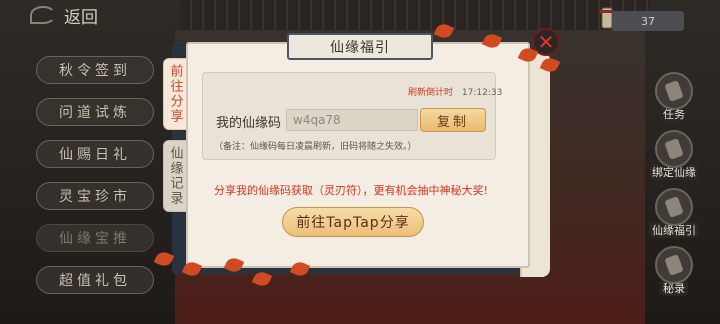  Describe the element at coordinates (674, 91) in the screenshot. I see `scroll-icon` at that location.